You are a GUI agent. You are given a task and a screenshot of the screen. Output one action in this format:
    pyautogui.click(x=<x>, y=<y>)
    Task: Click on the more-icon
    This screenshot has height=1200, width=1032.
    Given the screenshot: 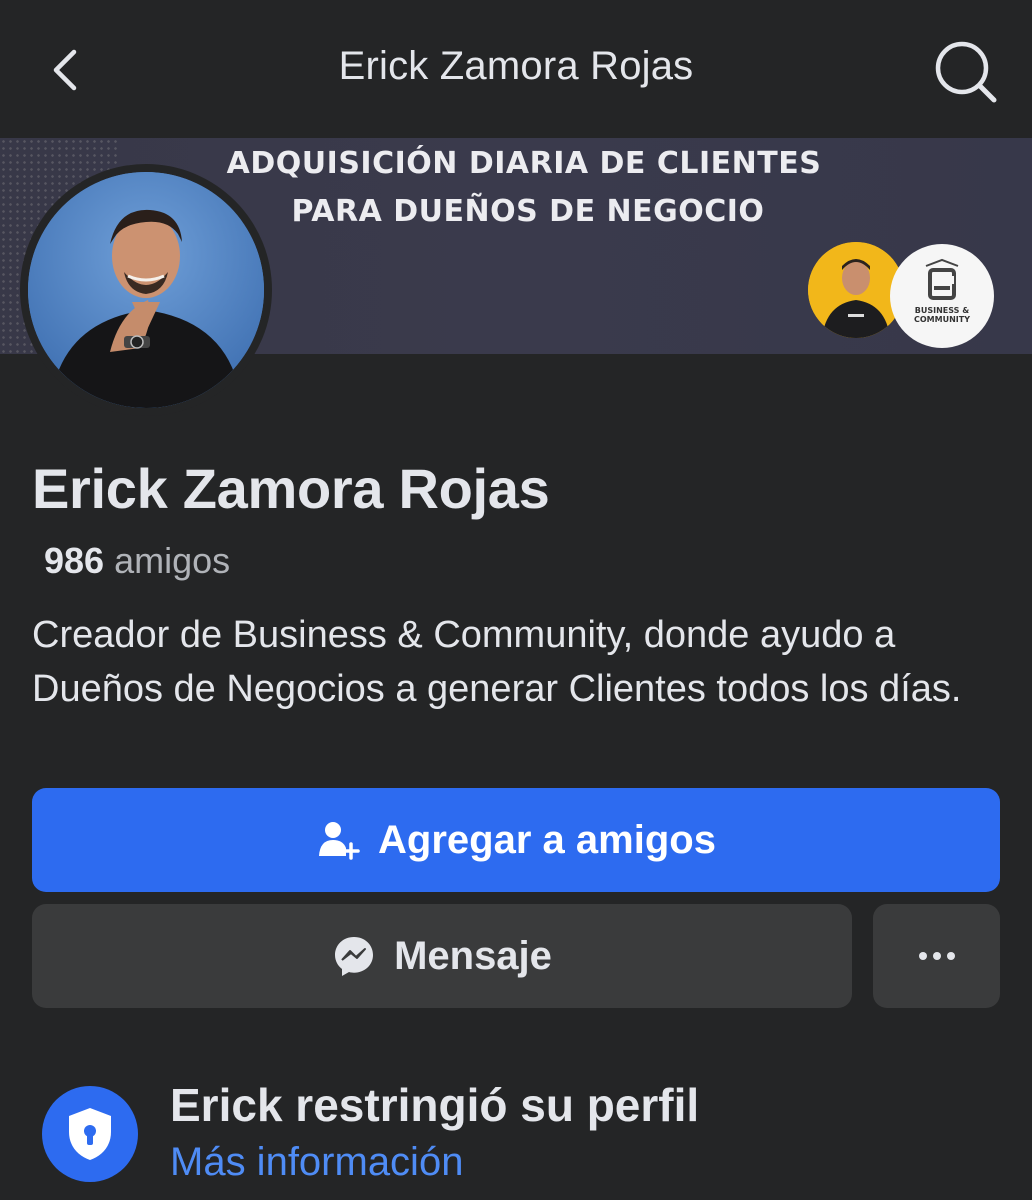 What is the action you would take?
    pyautogui.click(x=936, y=956)
    